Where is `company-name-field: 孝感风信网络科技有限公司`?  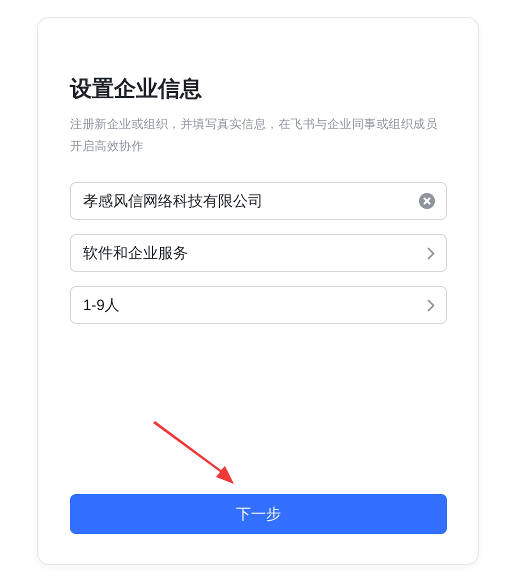
company-name-field: 孝感风信网络科技有限公司 is located at coordinates (258, 201).